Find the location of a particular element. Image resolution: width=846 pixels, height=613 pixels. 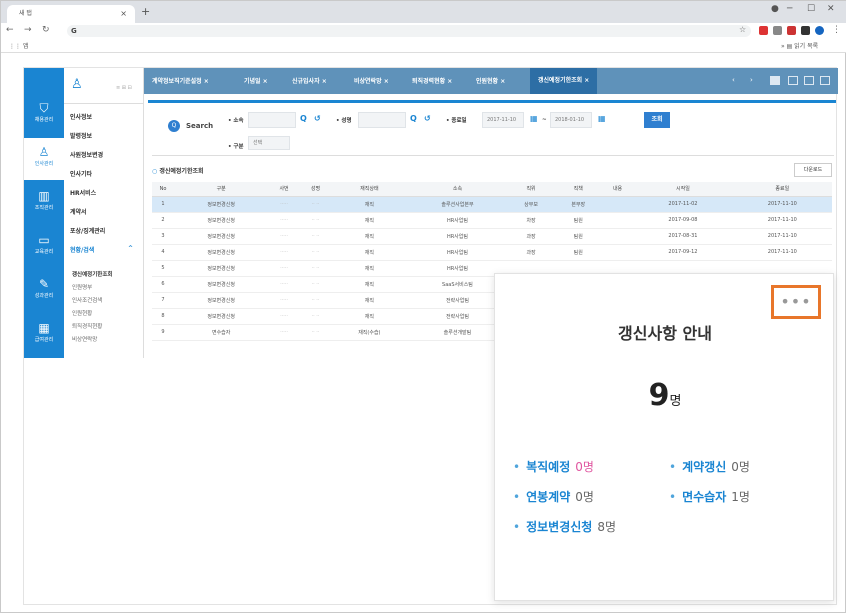

sidebar-item: 인사정보 is located at coordinates (81, 116).